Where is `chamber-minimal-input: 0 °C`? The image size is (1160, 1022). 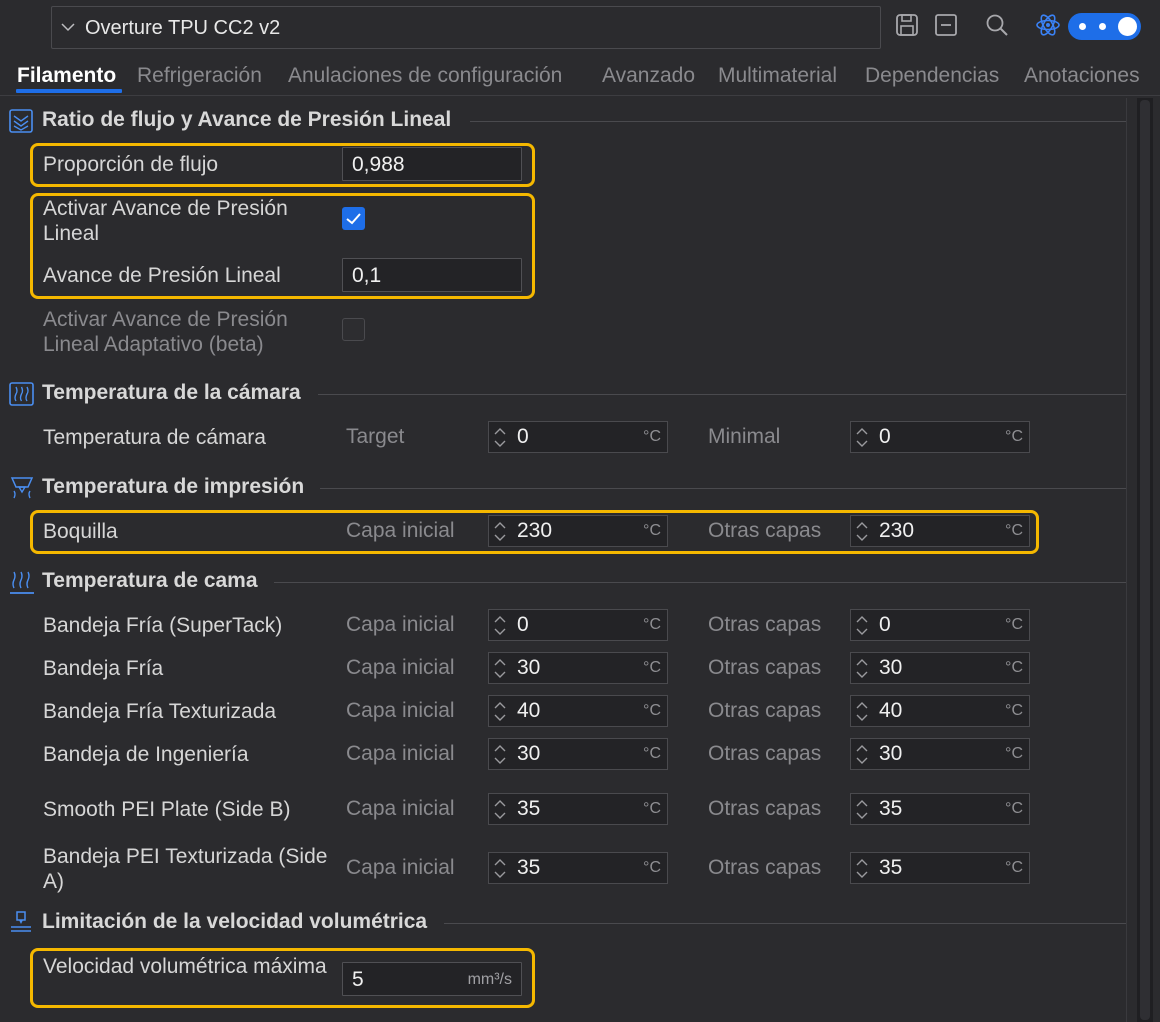 chamber-minimal-input: 0 °C is located at coordinates (940, 437).